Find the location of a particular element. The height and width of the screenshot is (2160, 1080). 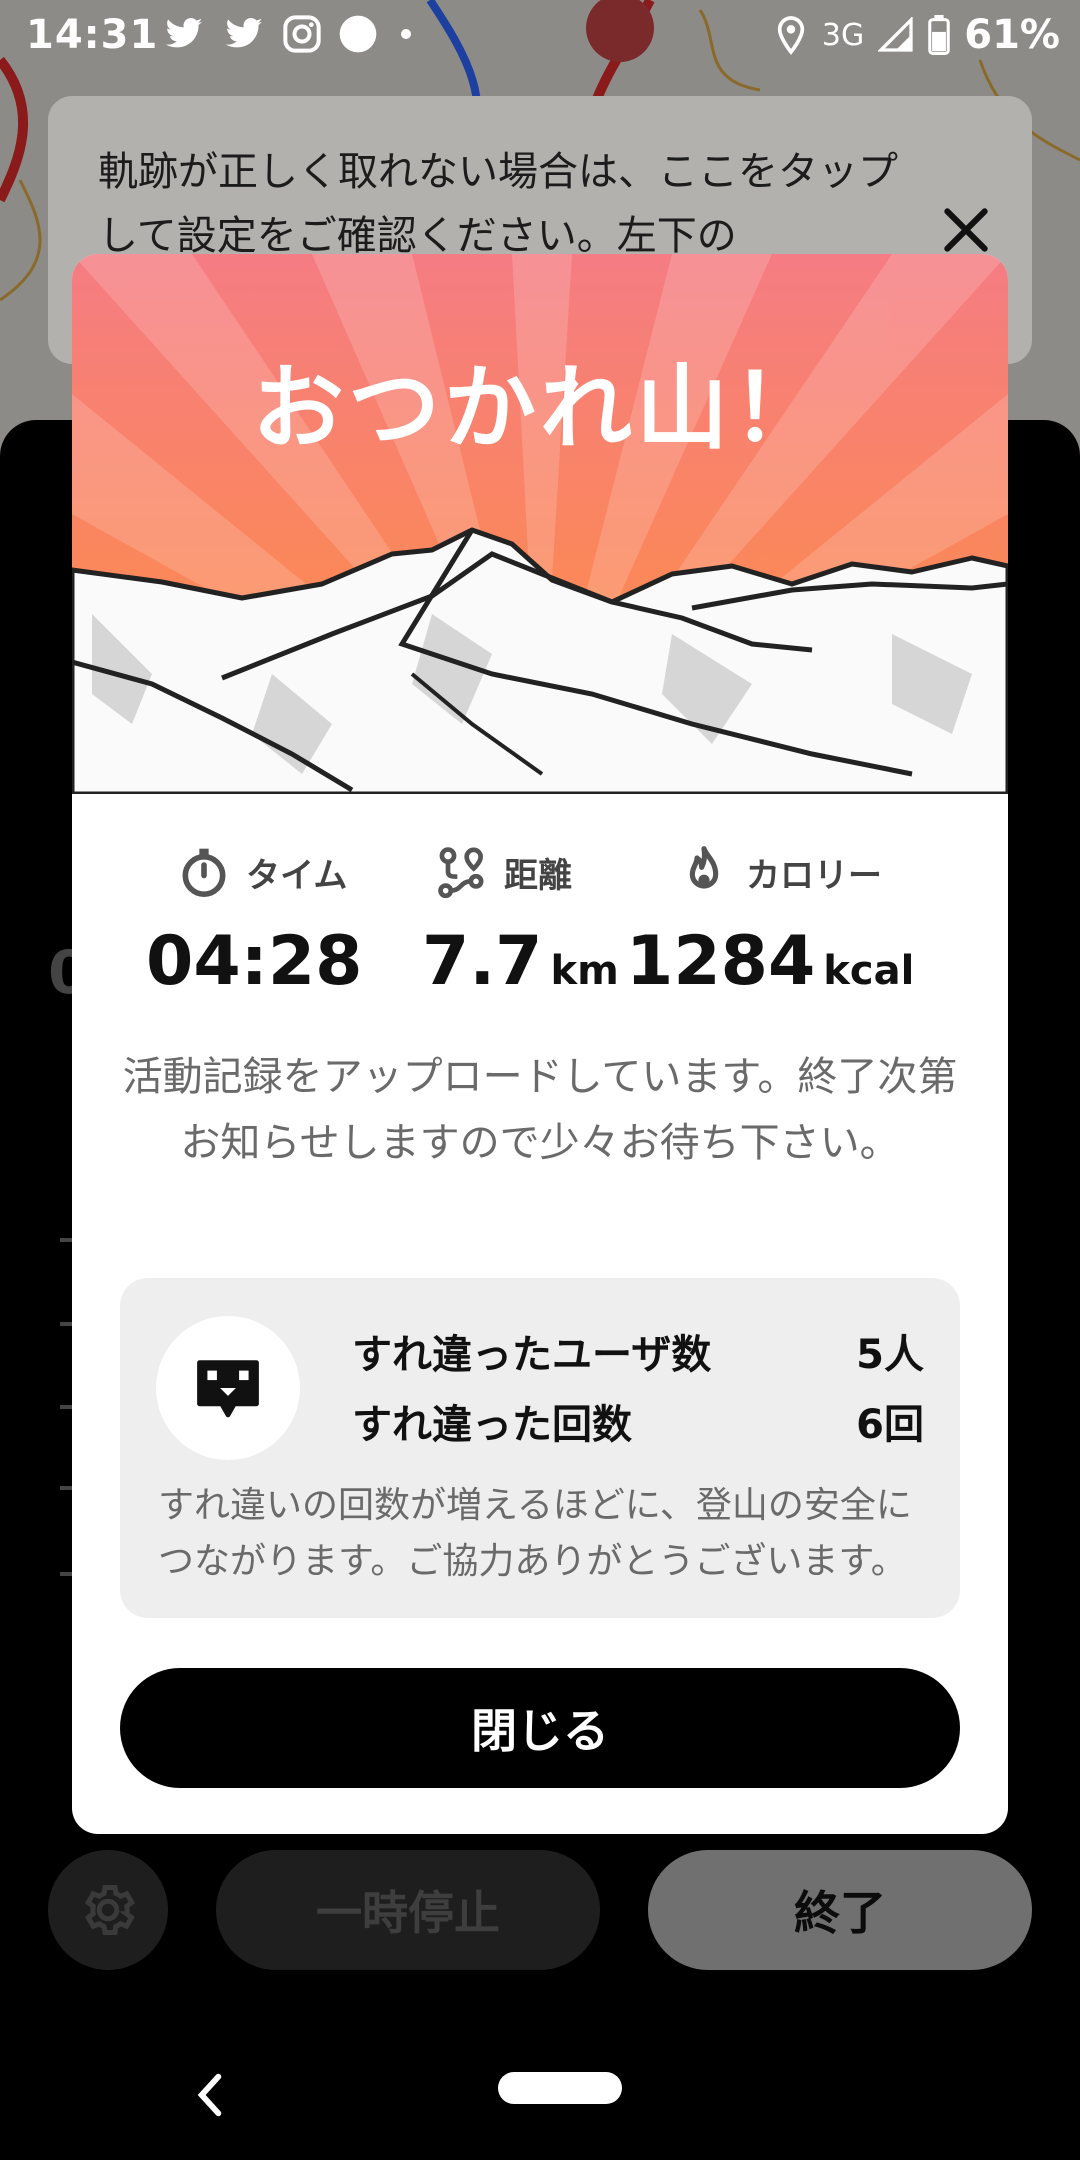

stat-distance-value: 7.7 is located at coordinates (482, 961).